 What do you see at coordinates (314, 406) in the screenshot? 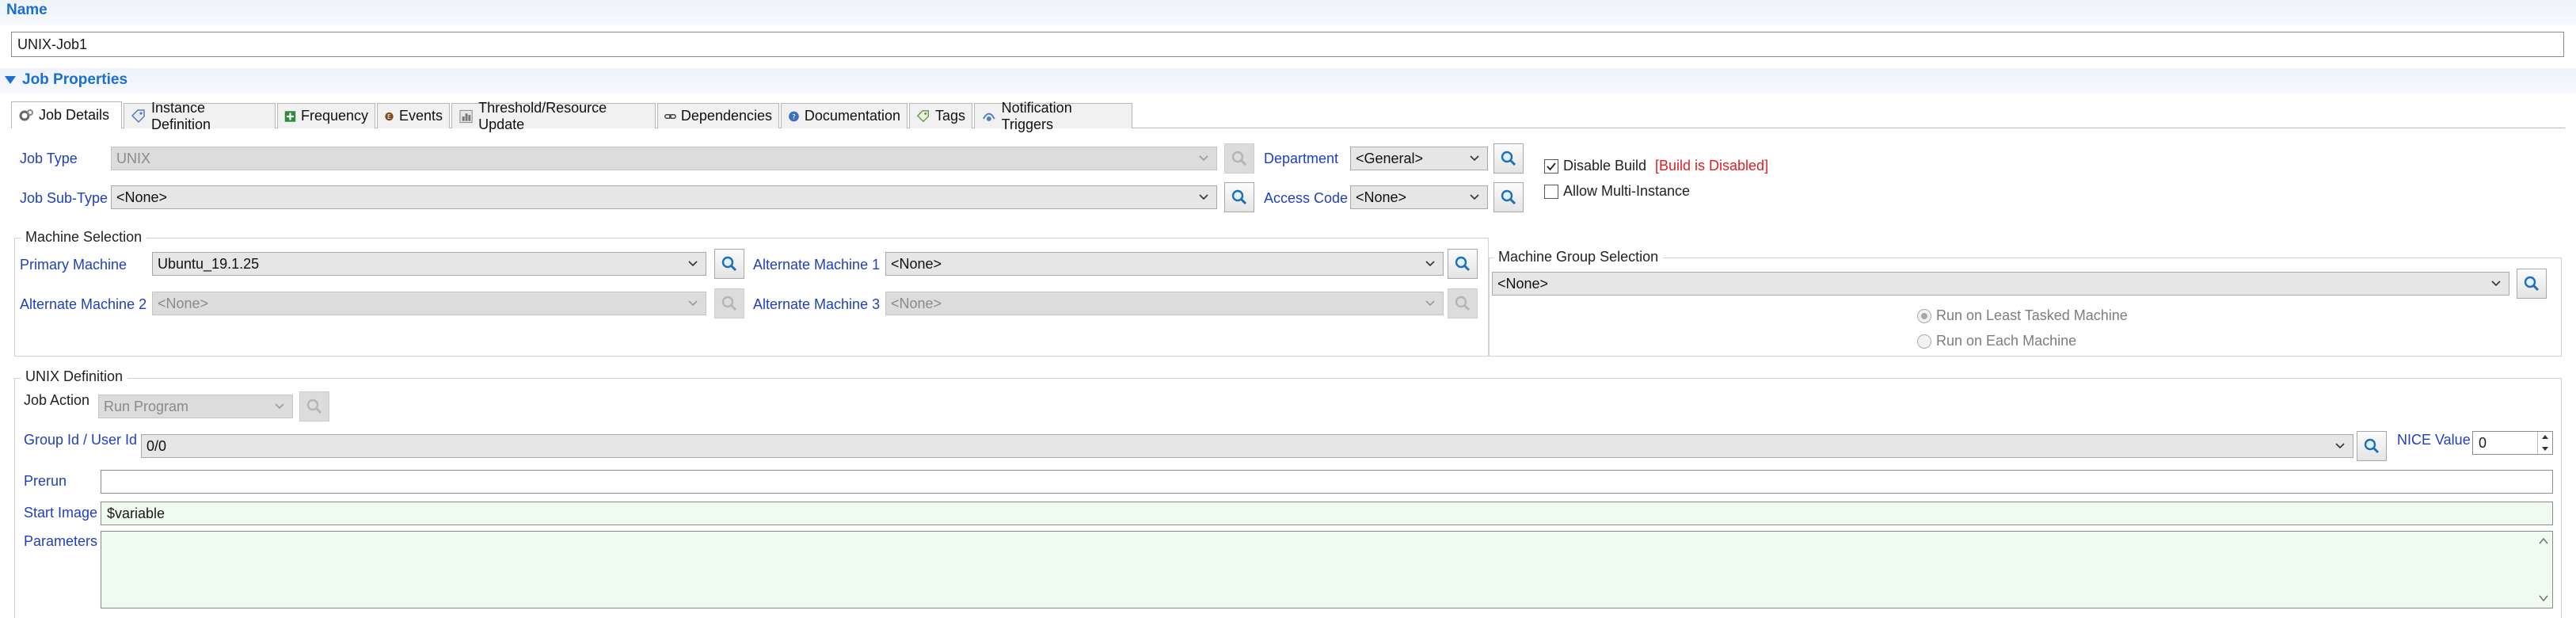
I see `job-action-search-button` at bounding box center [314, 406].